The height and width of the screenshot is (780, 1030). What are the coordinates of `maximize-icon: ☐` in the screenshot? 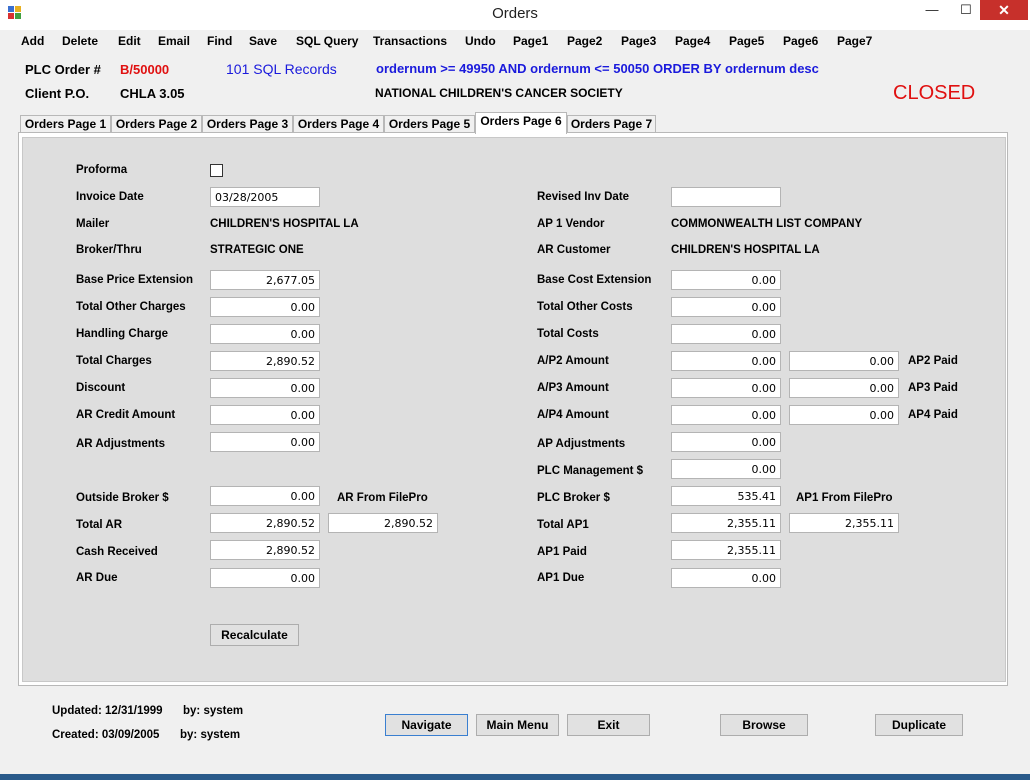 It's located at (966, 11).